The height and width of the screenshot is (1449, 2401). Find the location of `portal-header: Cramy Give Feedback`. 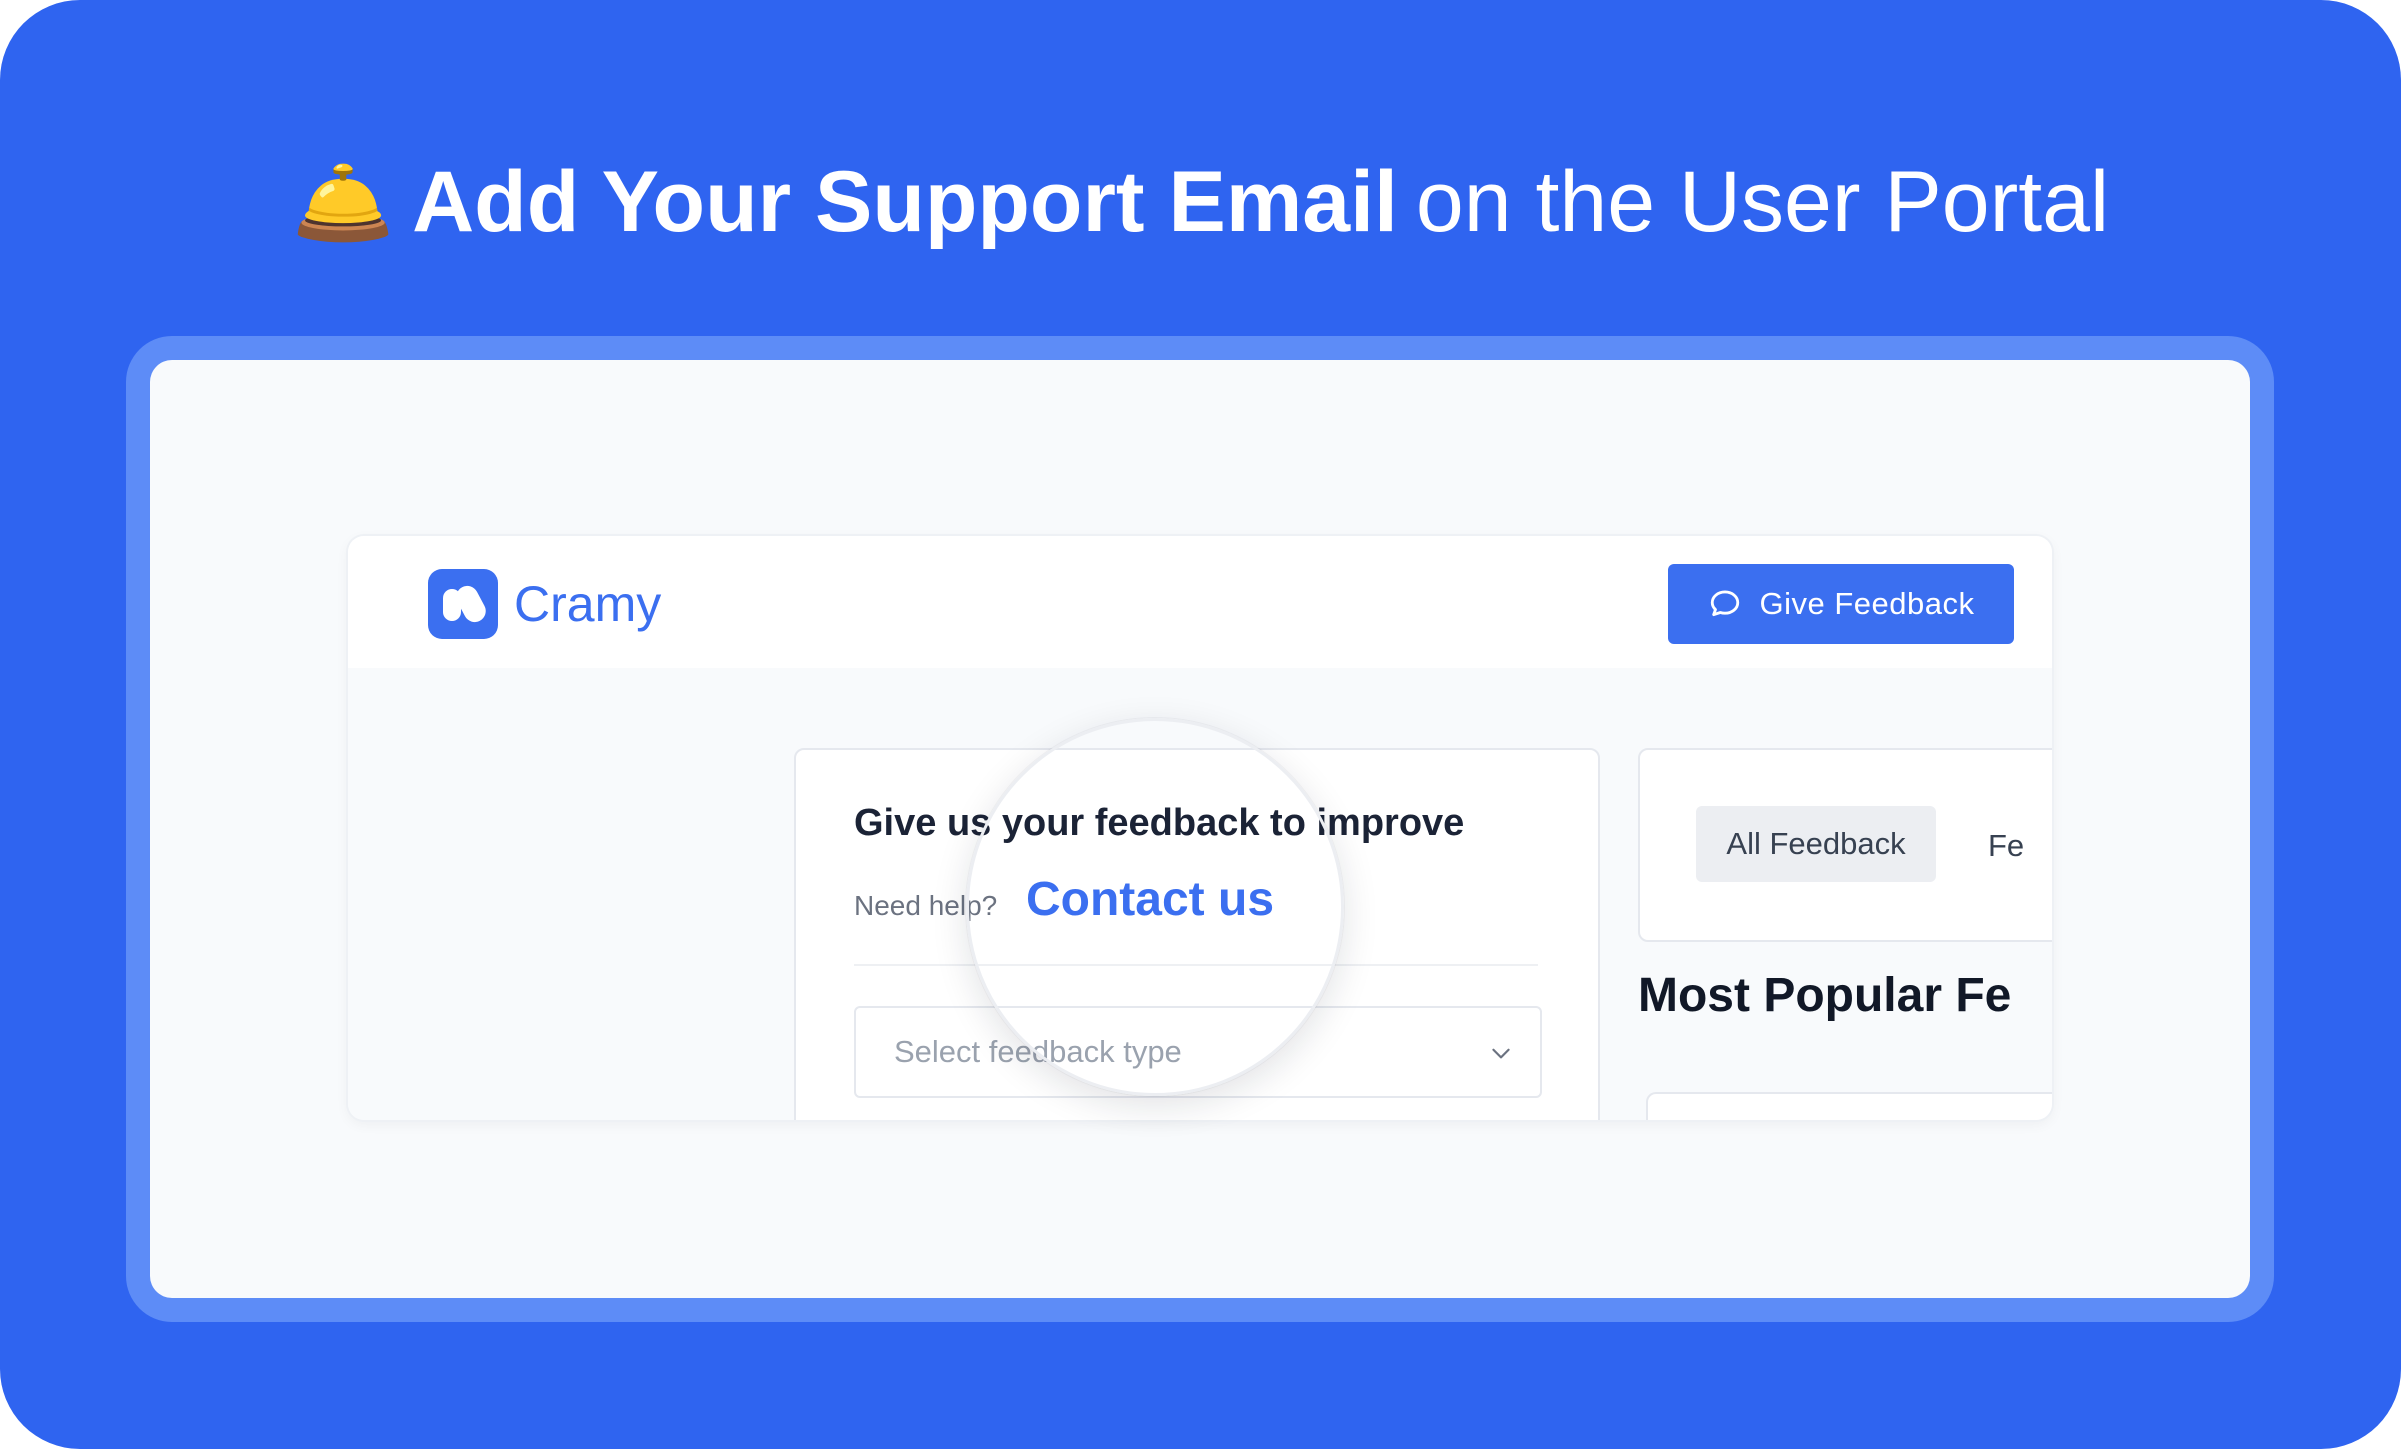

portal-header: Cramy Give Feedback is located at coordinates (1200, 602).